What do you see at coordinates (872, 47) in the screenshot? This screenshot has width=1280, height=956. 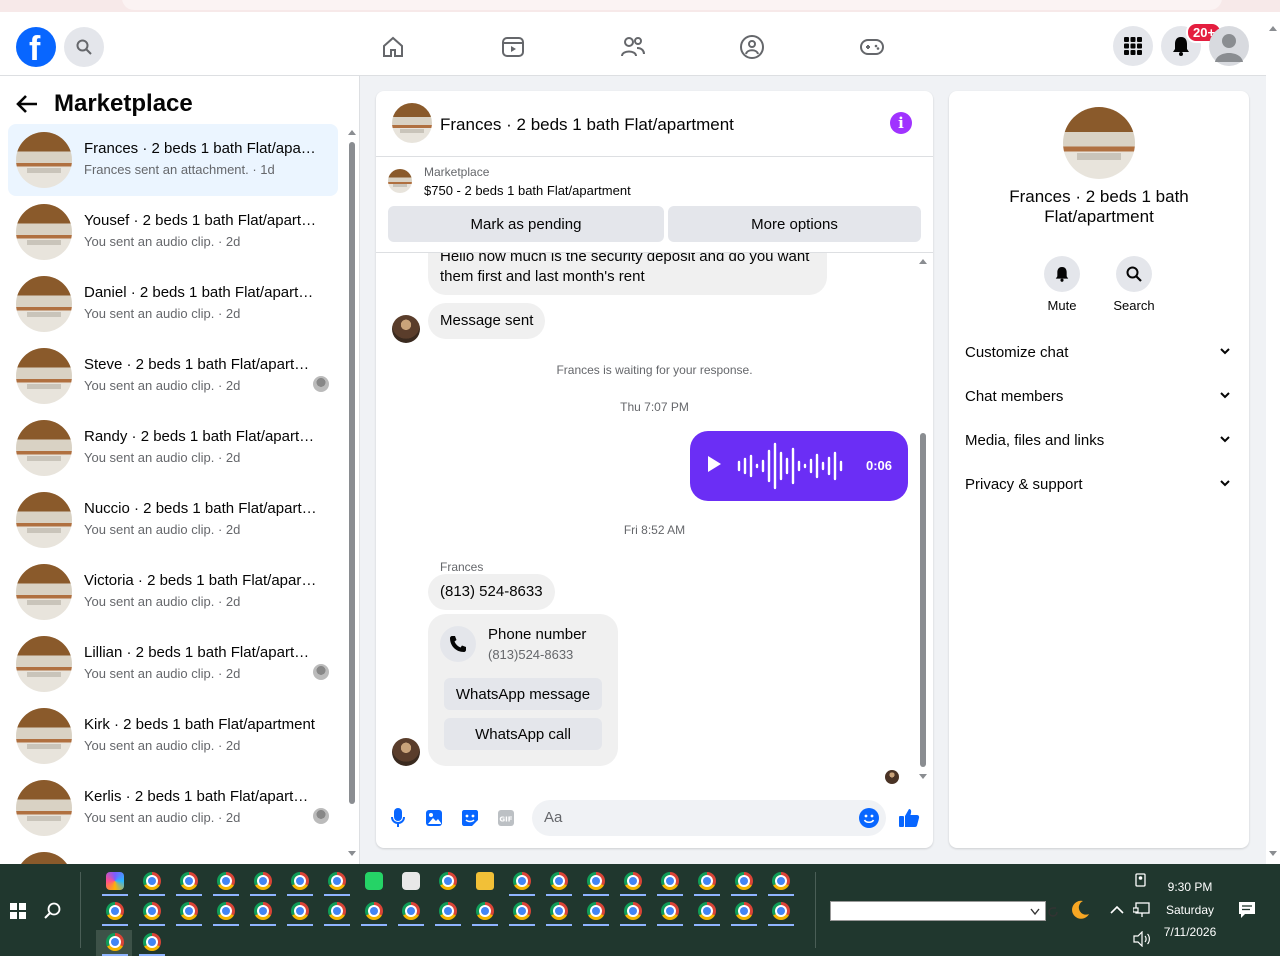 I see `gaming-nav` at bounding box center [872, 47].